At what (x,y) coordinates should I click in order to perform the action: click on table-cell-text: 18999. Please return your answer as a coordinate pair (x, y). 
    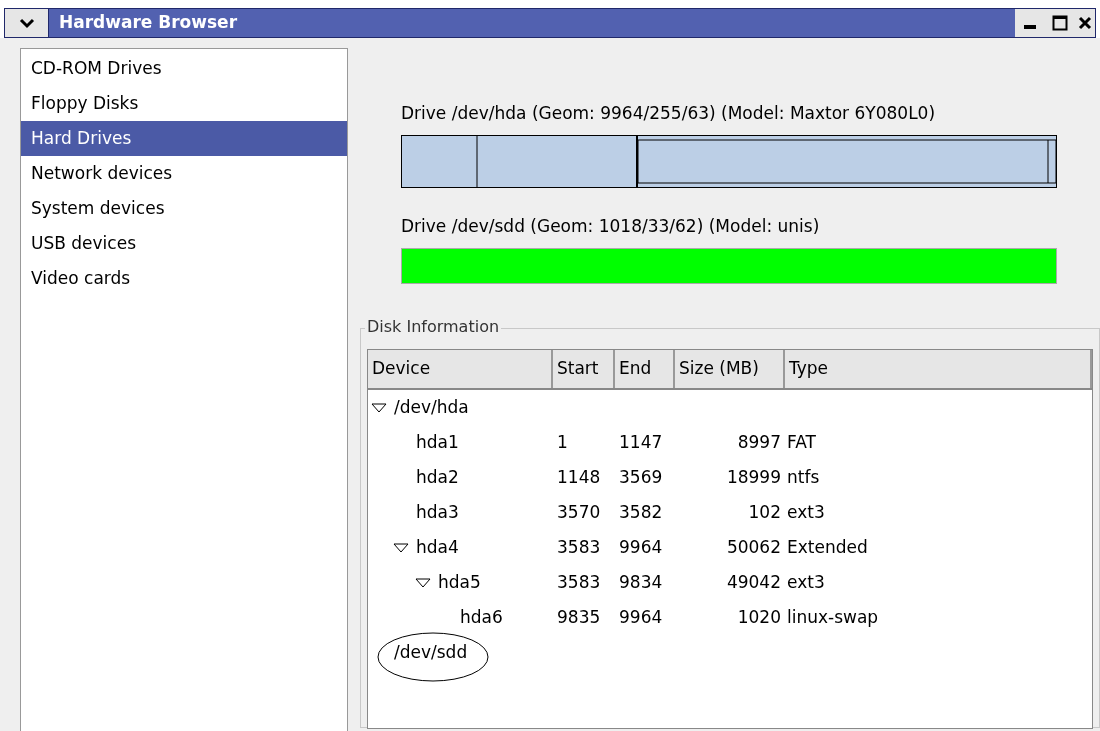
    Looking at the image, I should click on (753, 477).